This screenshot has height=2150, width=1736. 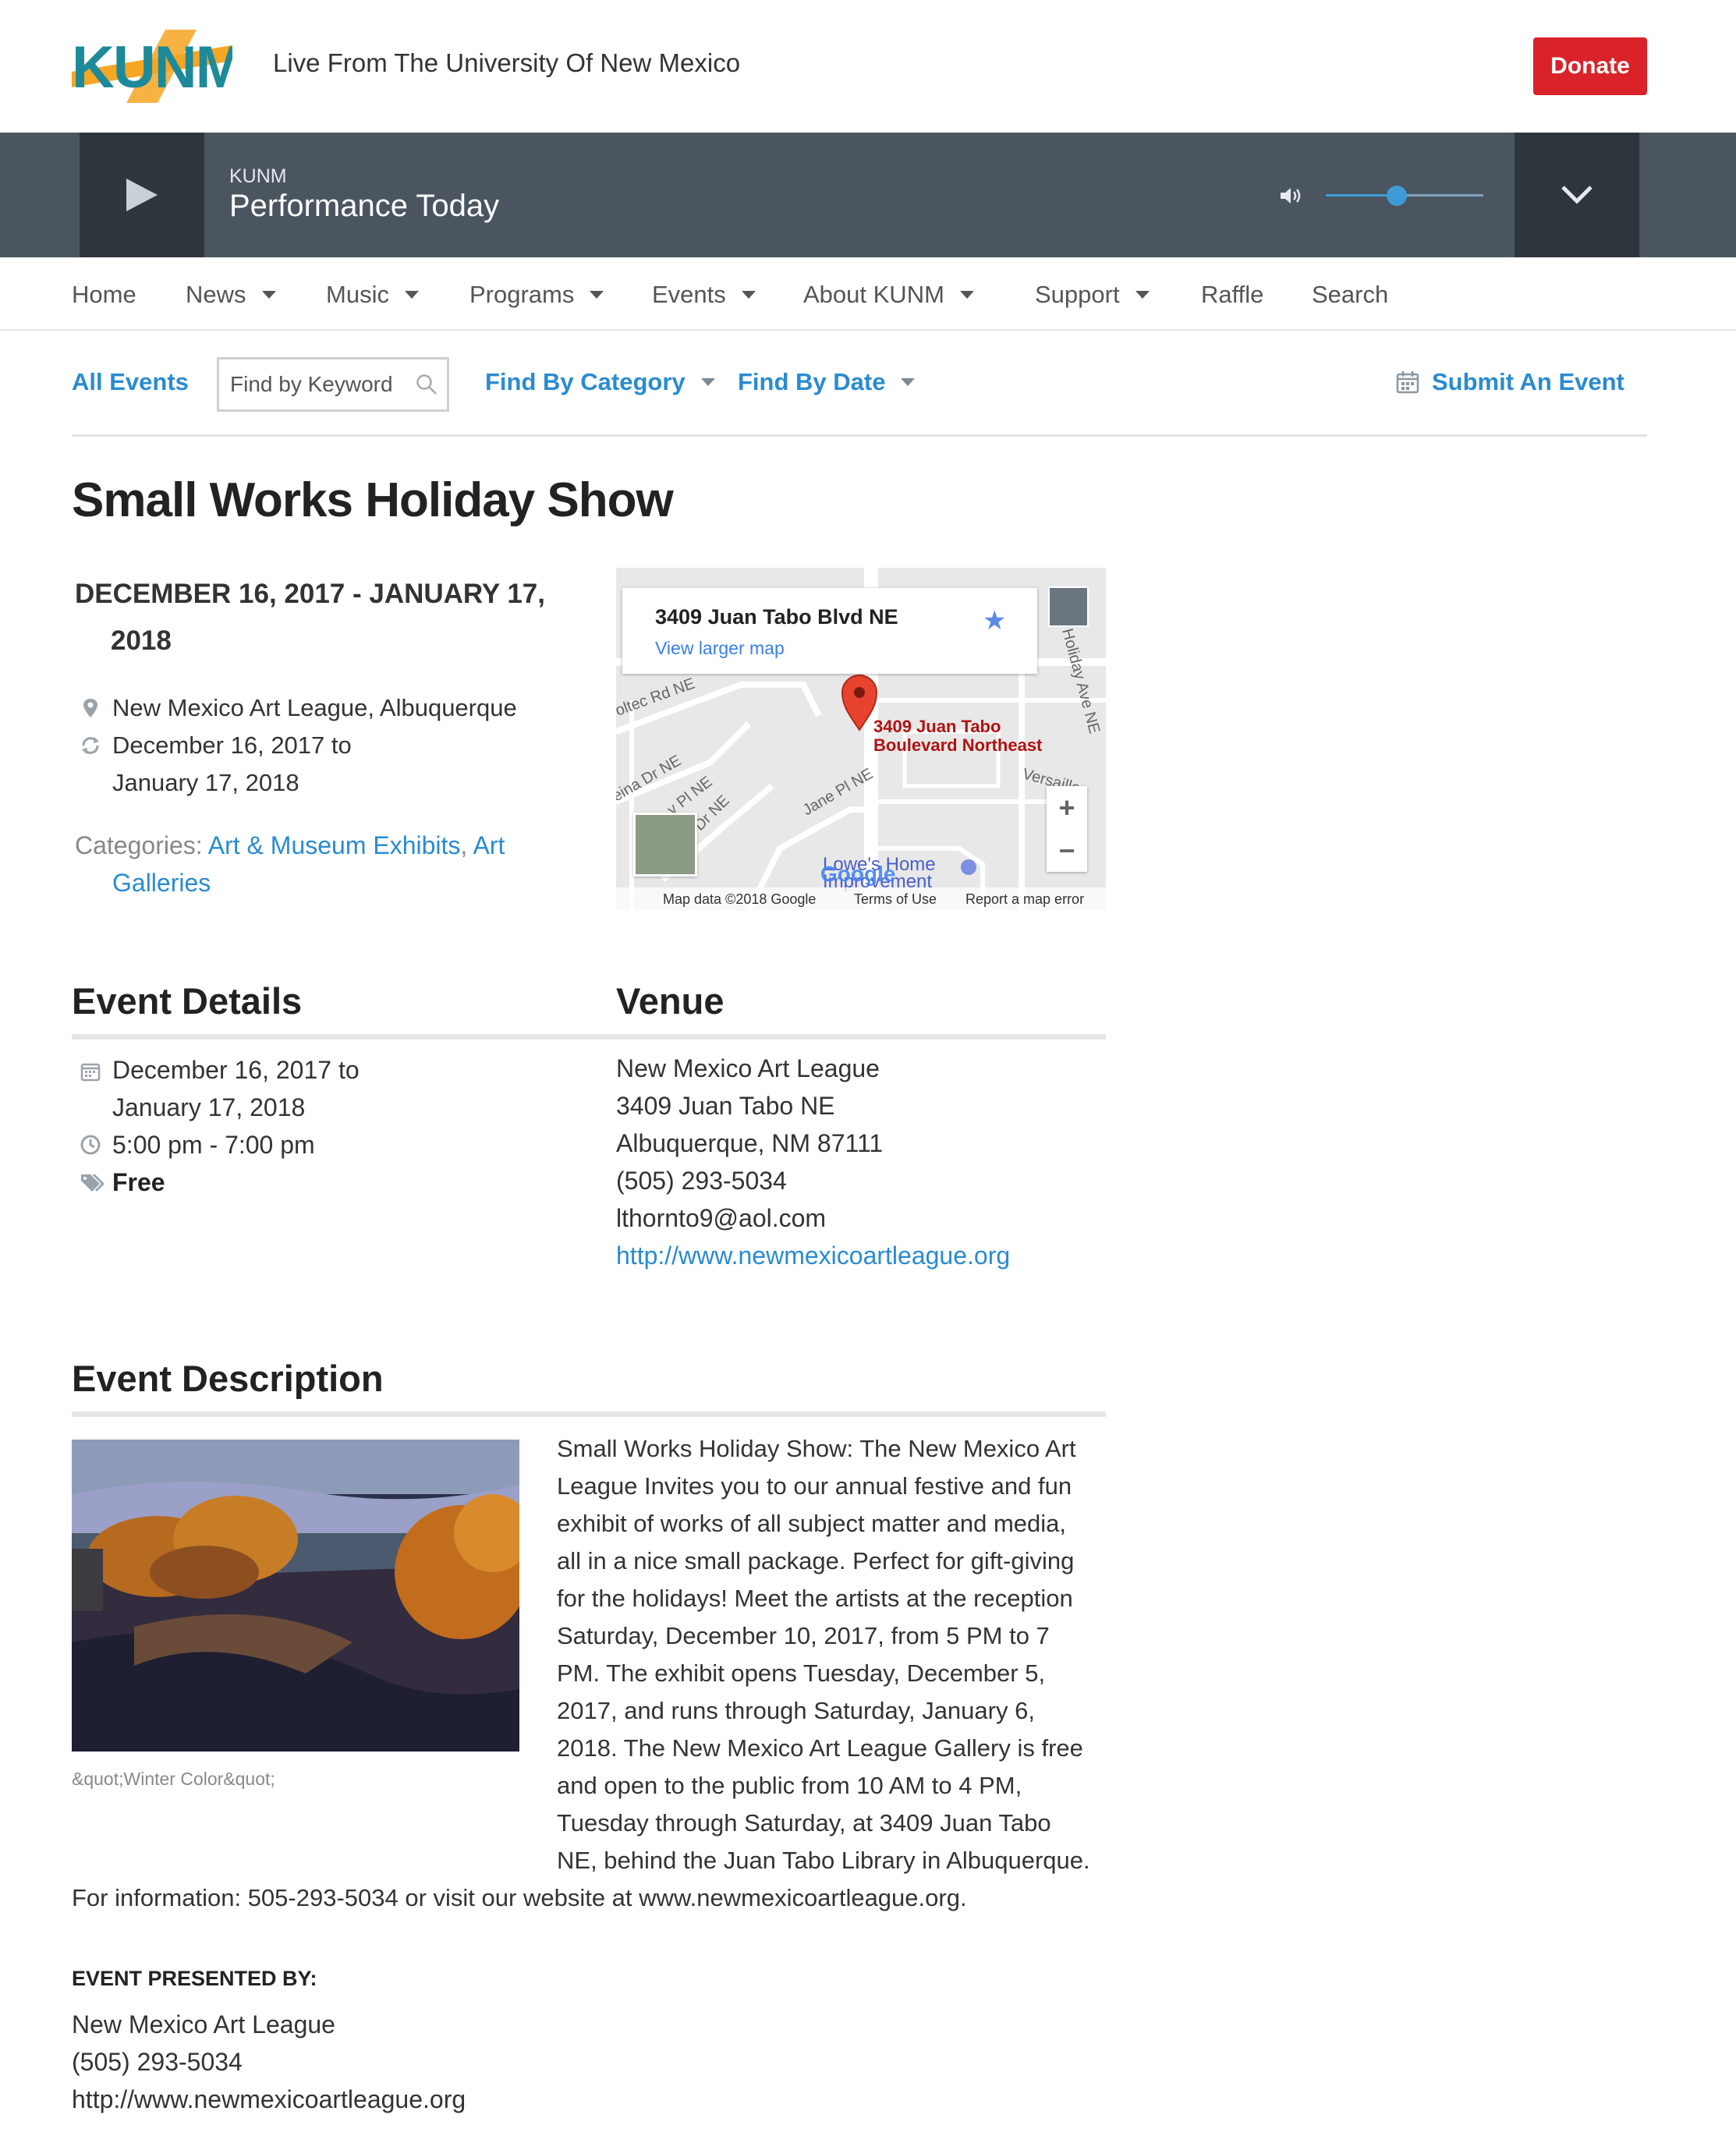 I want to click on zoom-out-button: −, so click(x=1067, y=851).